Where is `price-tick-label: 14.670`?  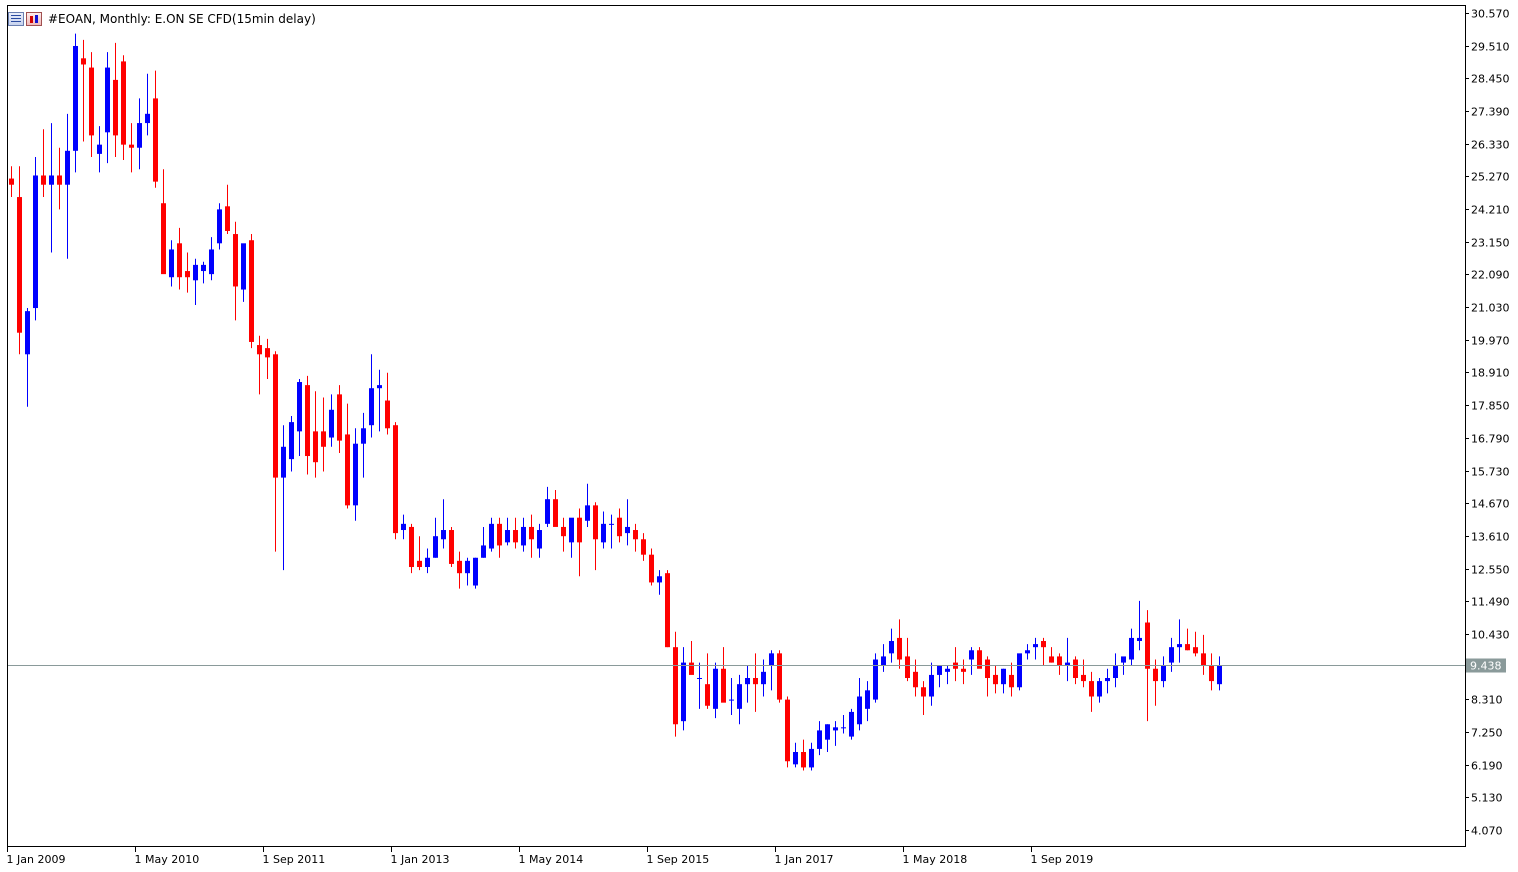
price-tick-label: 14.670 is located at coordinates (1490, 504).